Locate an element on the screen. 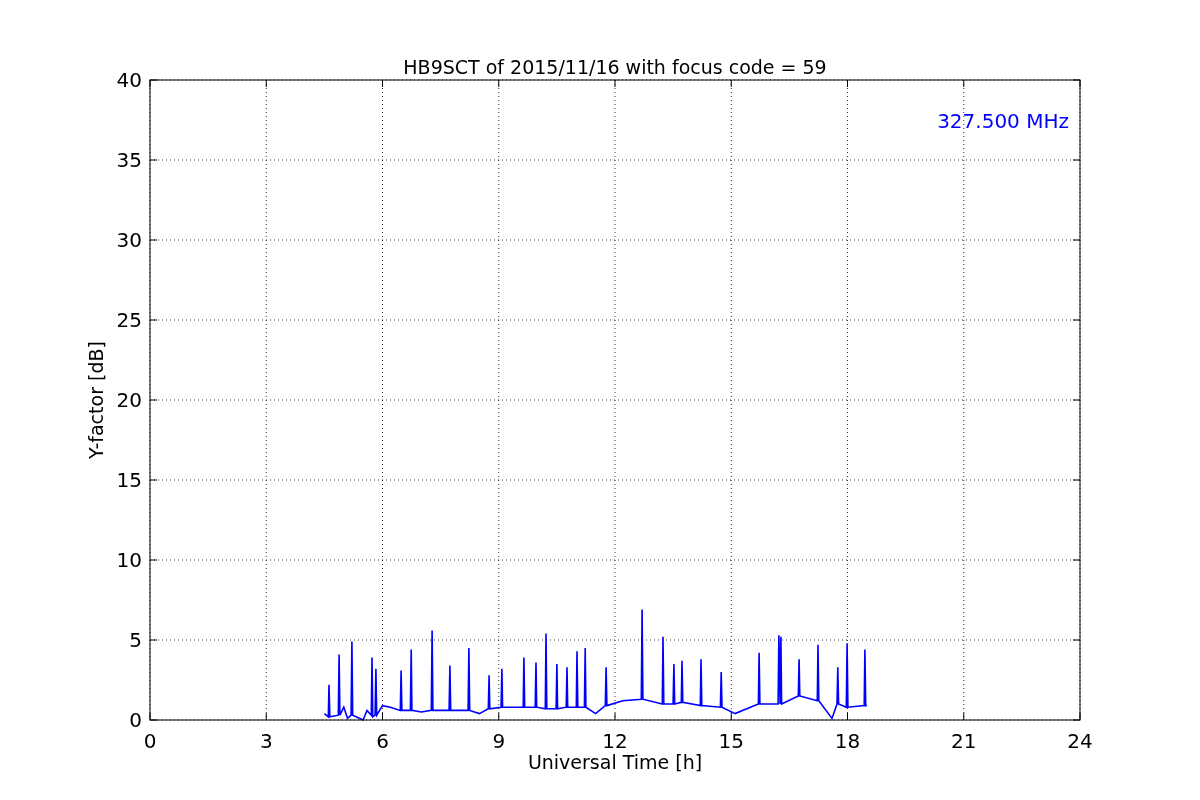 Image resolution: width=1200 pixels, height=800 pixels. x-tick-label: 3 is located at coordinates (266, 741).